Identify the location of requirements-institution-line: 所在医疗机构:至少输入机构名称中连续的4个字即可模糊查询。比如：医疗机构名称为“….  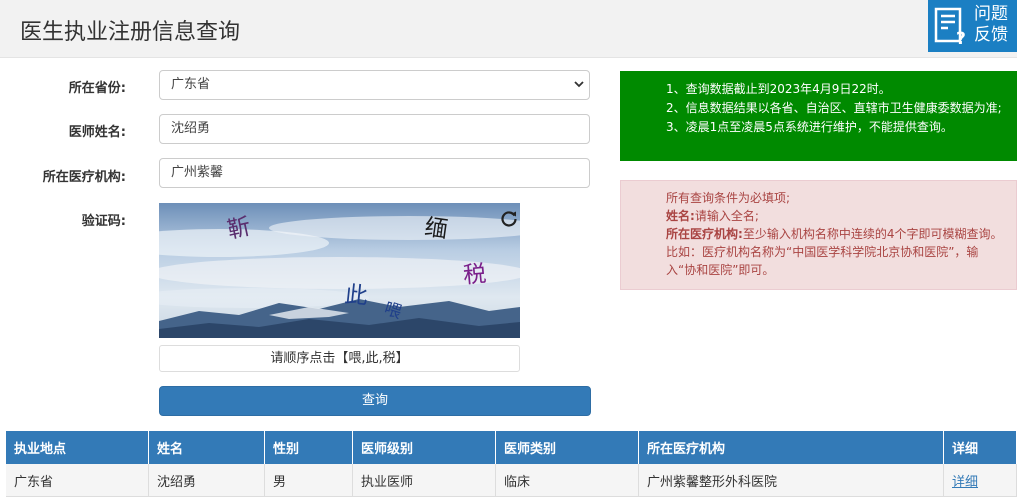
(836, 252).